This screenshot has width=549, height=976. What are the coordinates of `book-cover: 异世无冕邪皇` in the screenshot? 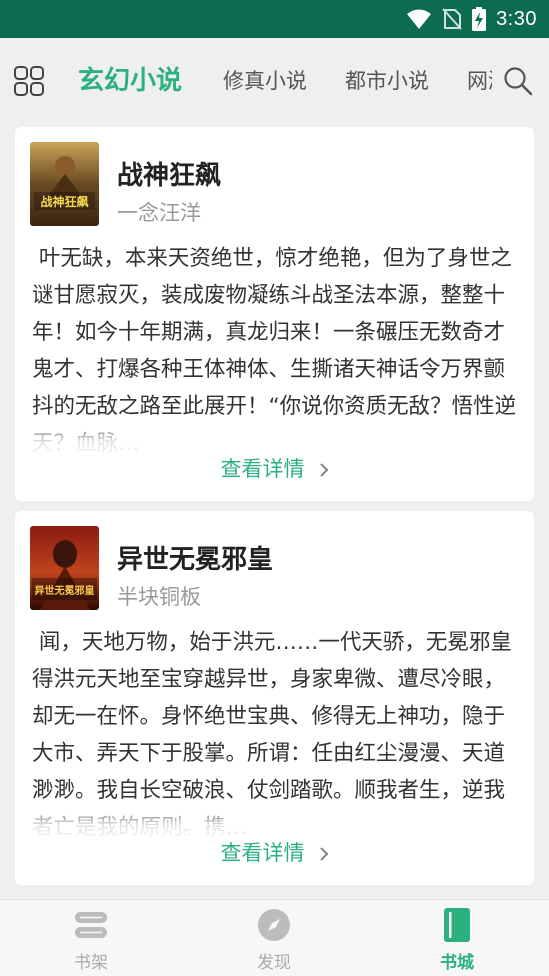 It's located at (64, 568).